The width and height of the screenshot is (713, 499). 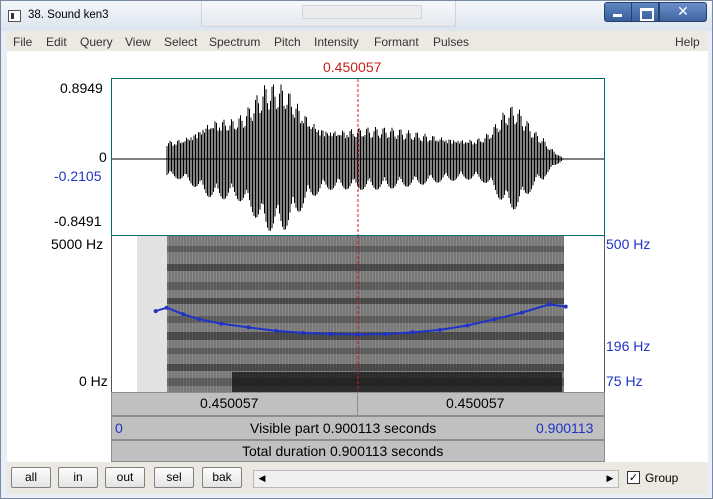 What do you see at coordinates (645, 12) in the screenshot?
I see `maximize-button` at bounding box center [645, 12].